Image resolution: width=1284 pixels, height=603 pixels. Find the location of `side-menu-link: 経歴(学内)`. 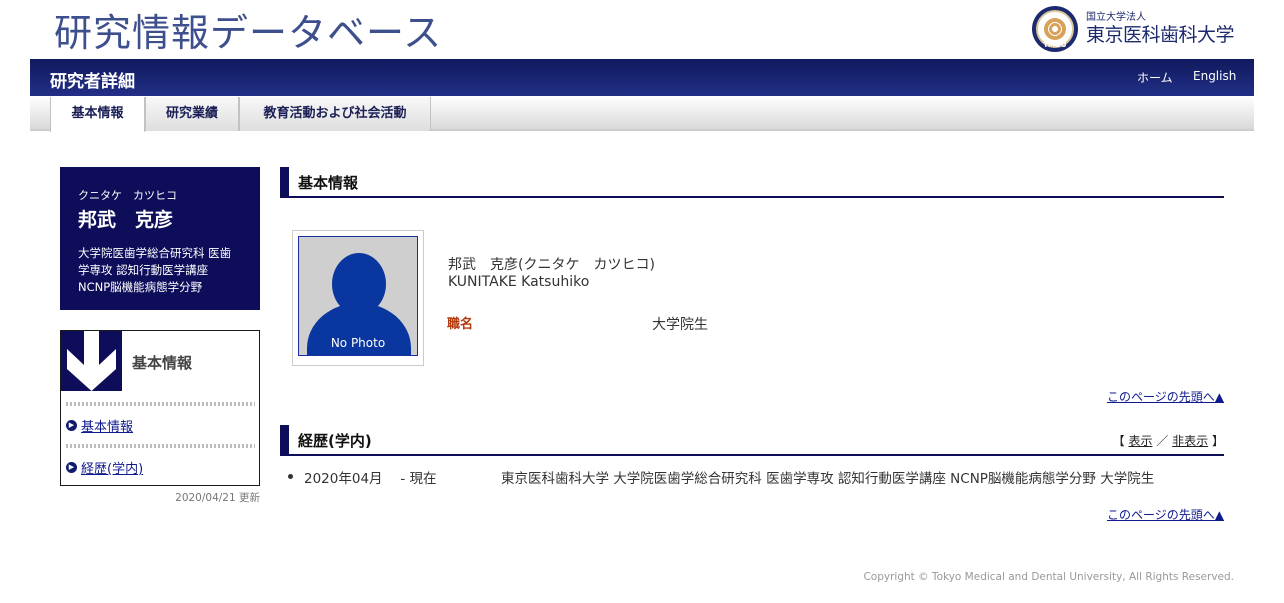

side-menu-link: 経歴(学内) is located at coordinates (112, 467).